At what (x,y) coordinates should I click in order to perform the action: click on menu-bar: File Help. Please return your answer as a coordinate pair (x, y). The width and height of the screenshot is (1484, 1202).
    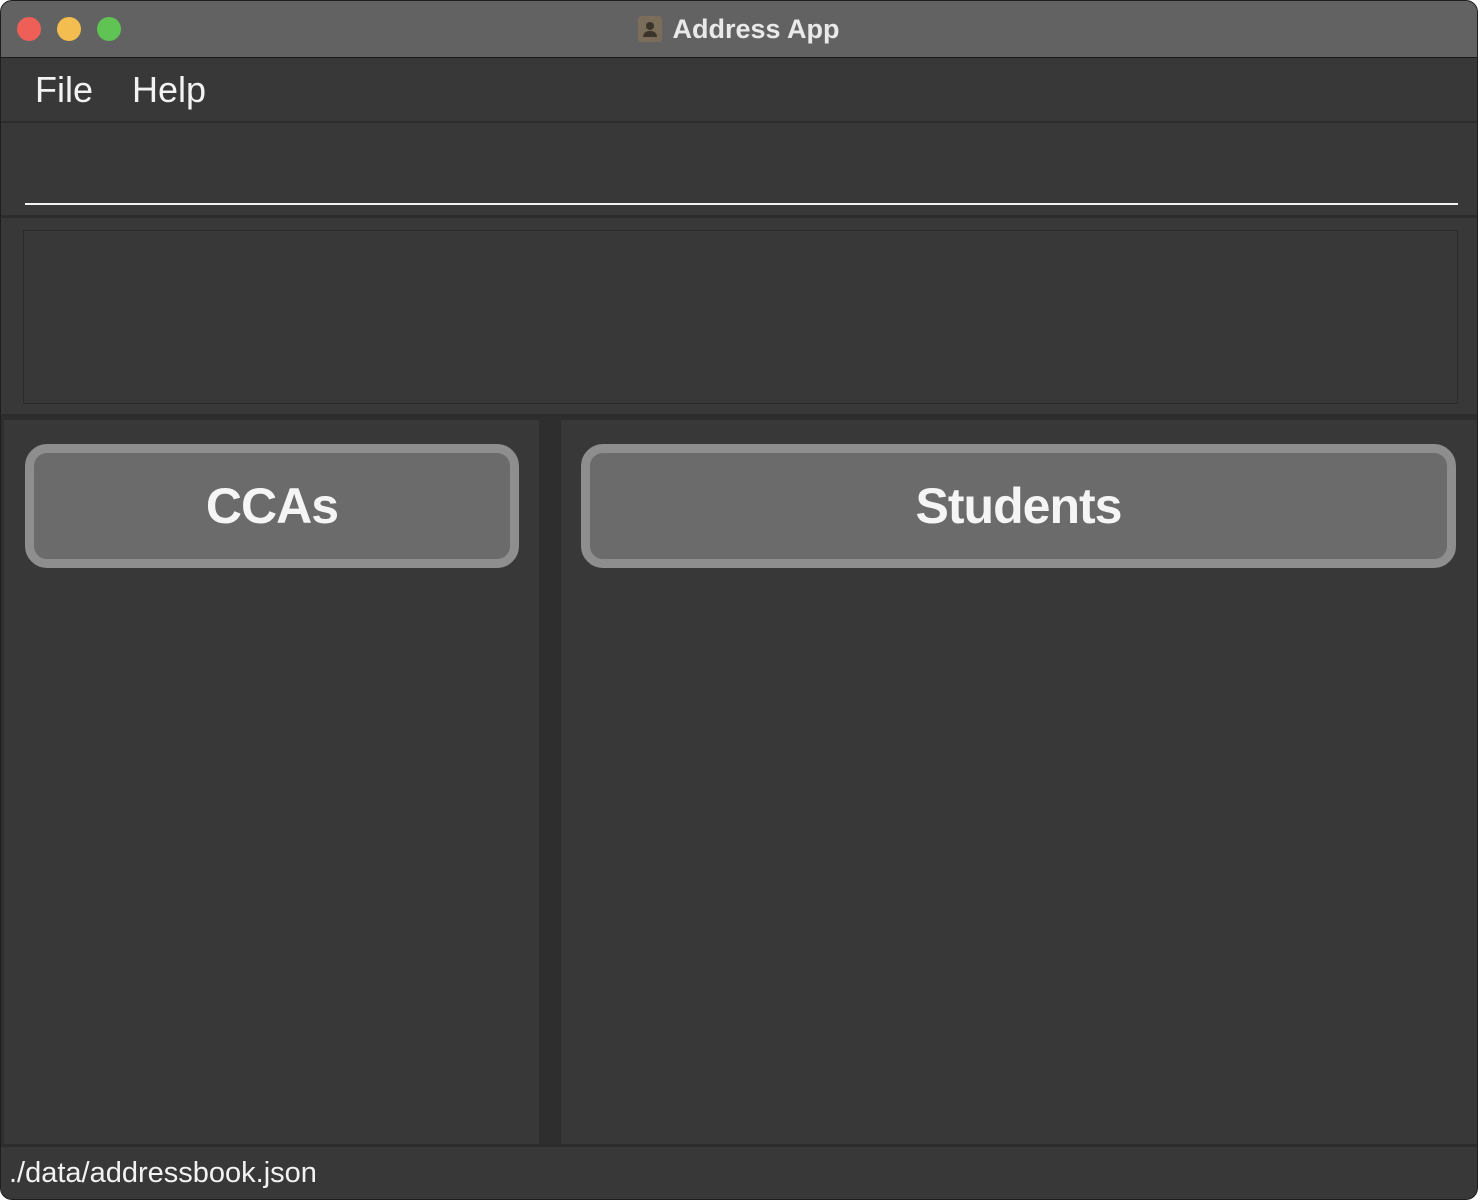
    Looking at the image, I should click on (739, 90).